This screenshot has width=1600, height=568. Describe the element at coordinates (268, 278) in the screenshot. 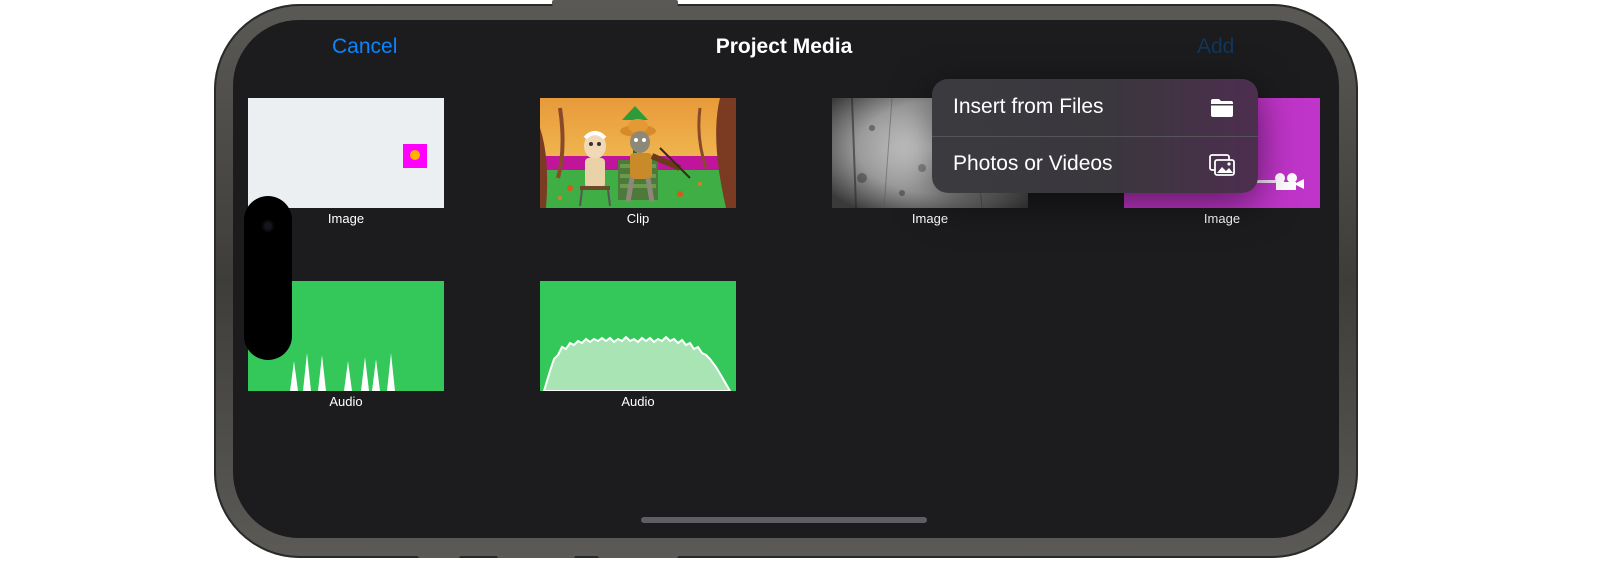

I see `dynamic-island` at that location.